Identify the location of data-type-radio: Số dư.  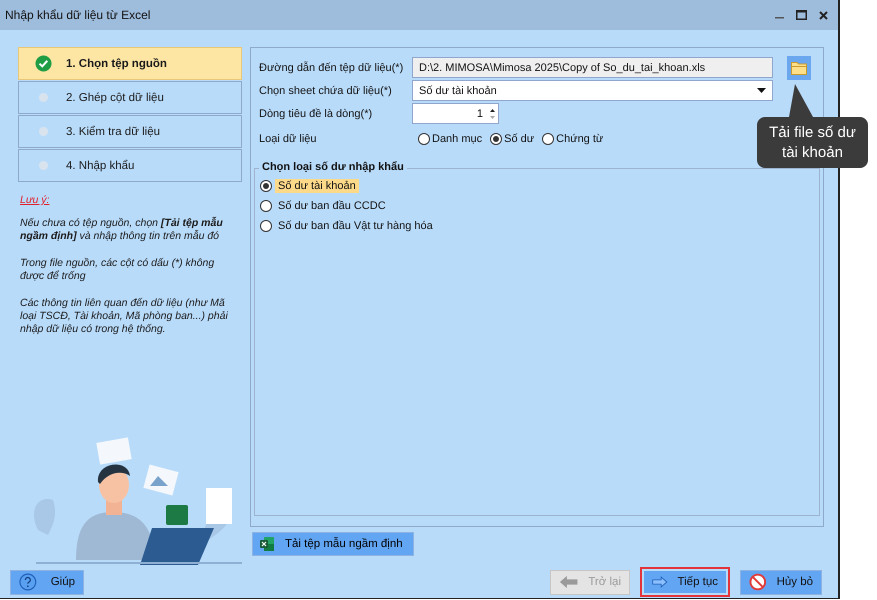
(512, 139).